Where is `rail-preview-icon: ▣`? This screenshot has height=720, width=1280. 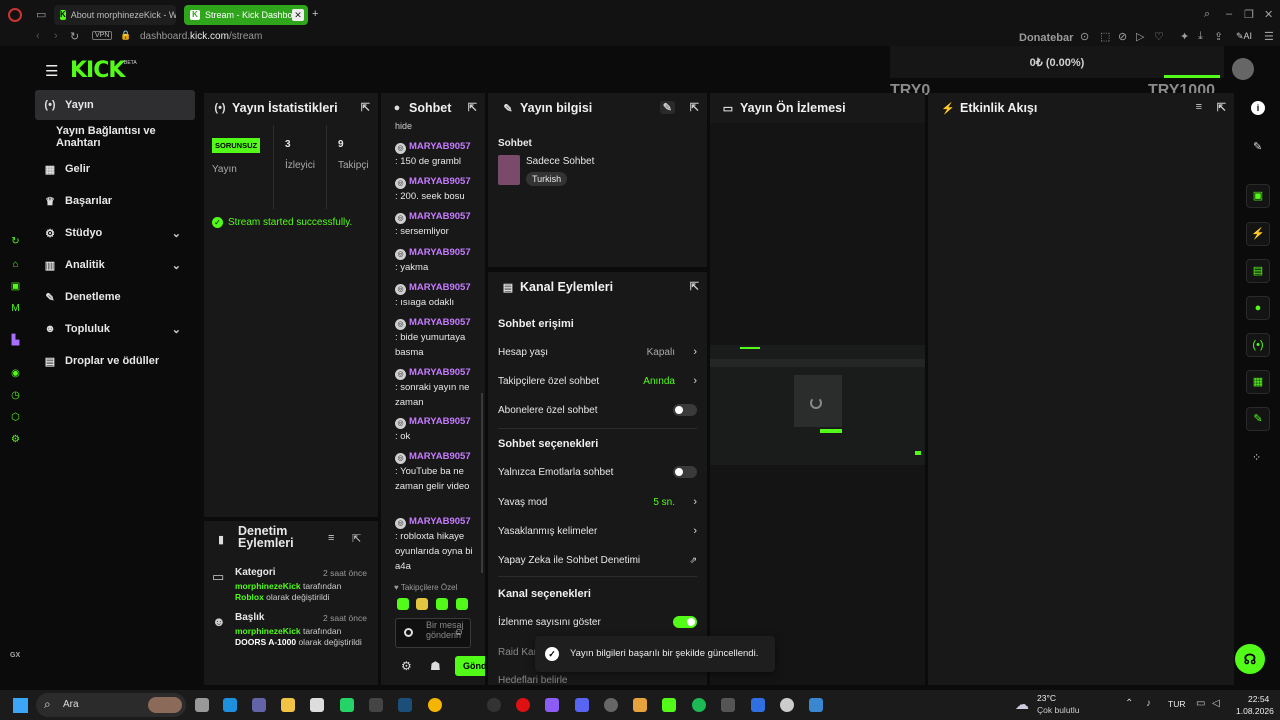 rail-preview-icon: ▣ is located at coordinates (1258, 196).